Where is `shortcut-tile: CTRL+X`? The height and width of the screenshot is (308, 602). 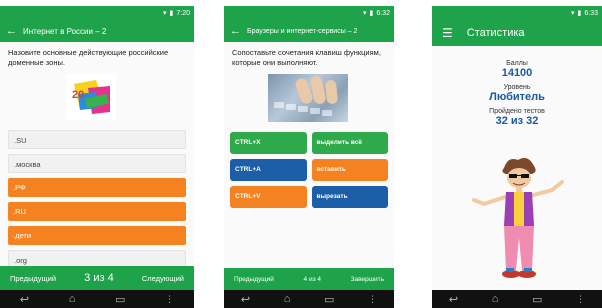
shortcut-tile: CTRL+X is located at coordinates (268, 143).